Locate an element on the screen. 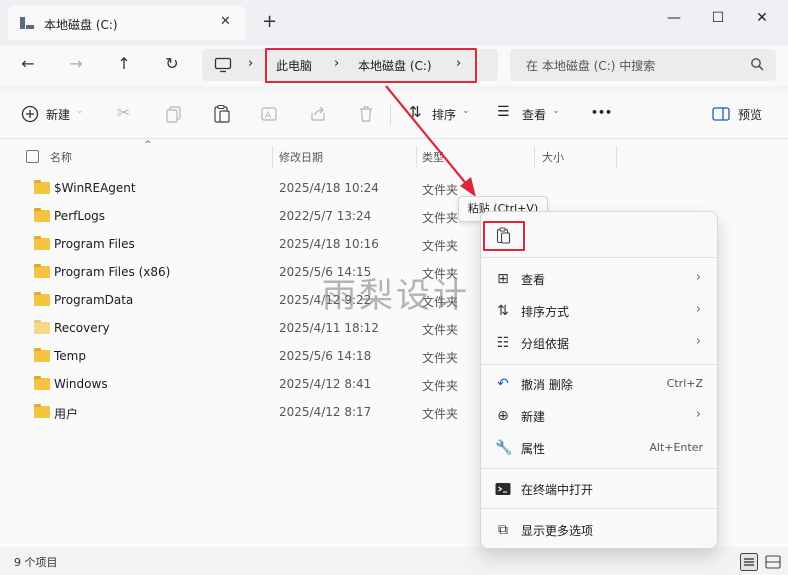  file-name: Program Files (x86) is located at coordinates (112, 272).